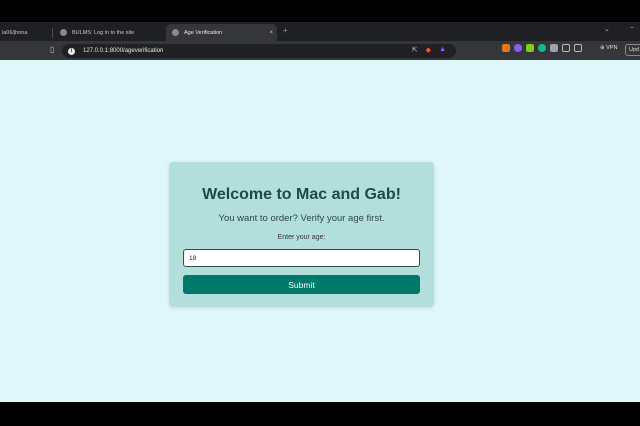  I want to click on age-input, so click(301, 258).